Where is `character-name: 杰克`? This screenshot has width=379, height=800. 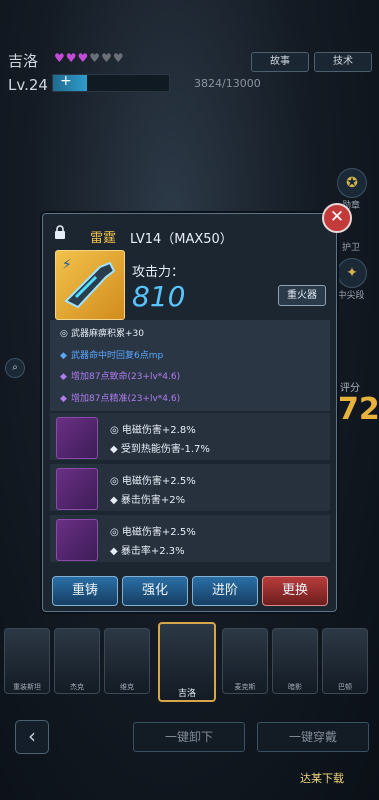
character-name: 杰克 is located at coordinates (77, 687).